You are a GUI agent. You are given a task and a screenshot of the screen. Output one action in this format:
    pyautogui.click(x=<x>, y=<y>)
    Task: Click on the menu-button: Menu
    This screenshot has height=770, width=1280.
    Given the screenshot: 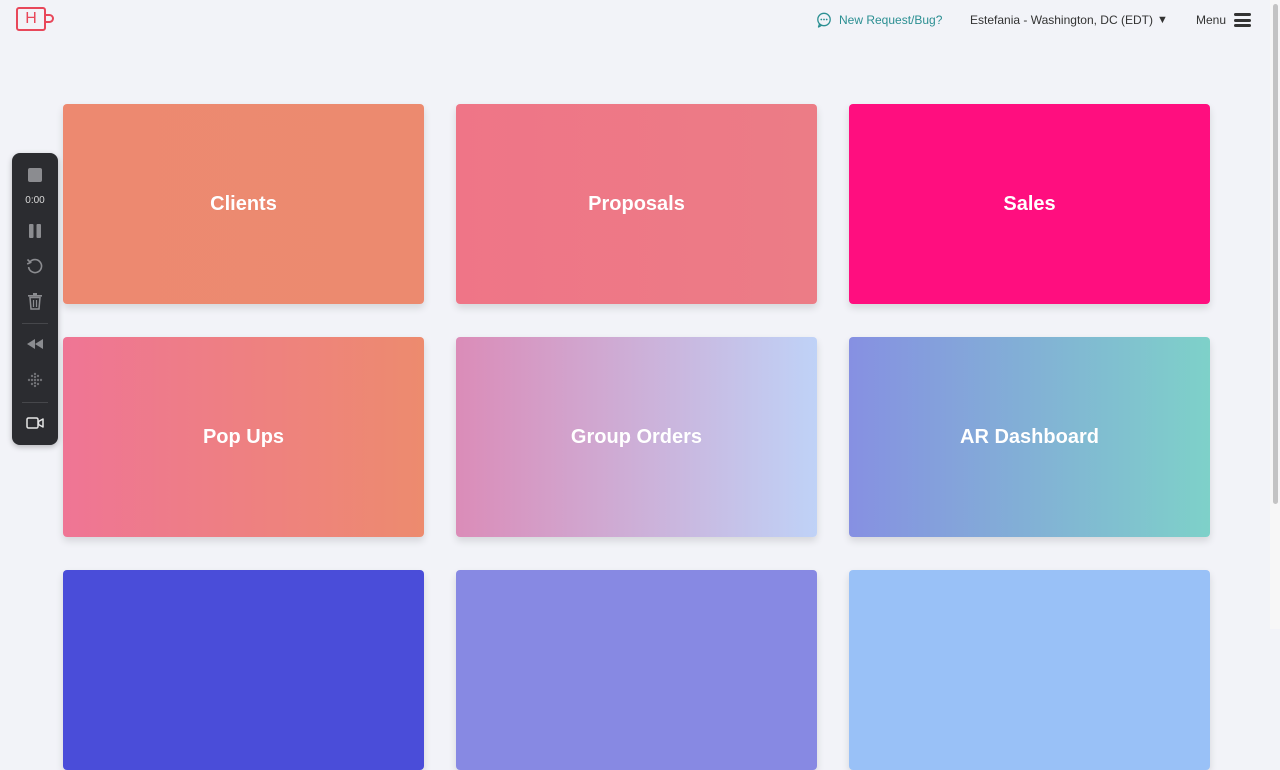 What is the action you would take?
    pyautogui.click(x=1224, y=20)
    